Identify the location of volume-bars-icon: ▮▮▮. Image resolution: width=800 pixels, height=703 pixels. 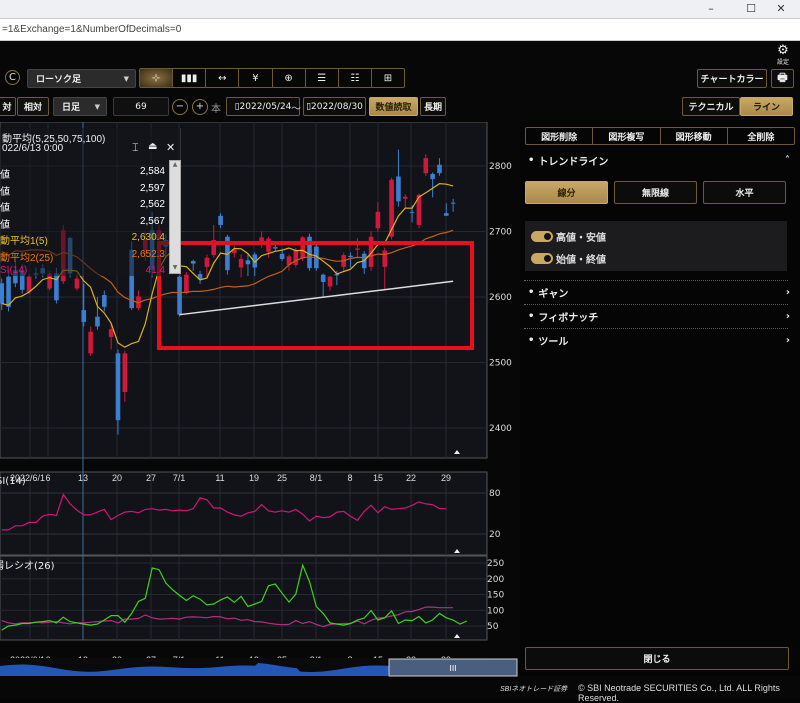
(189, 78).